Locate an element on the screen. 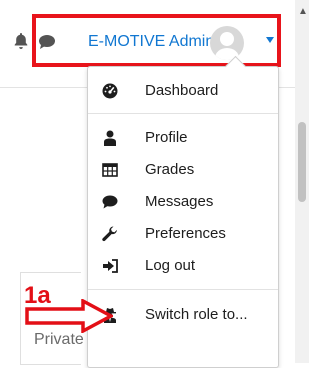 This screenshot has height=368, width=320. menu-label-grades: Grades is located at coordinates (170, 169).